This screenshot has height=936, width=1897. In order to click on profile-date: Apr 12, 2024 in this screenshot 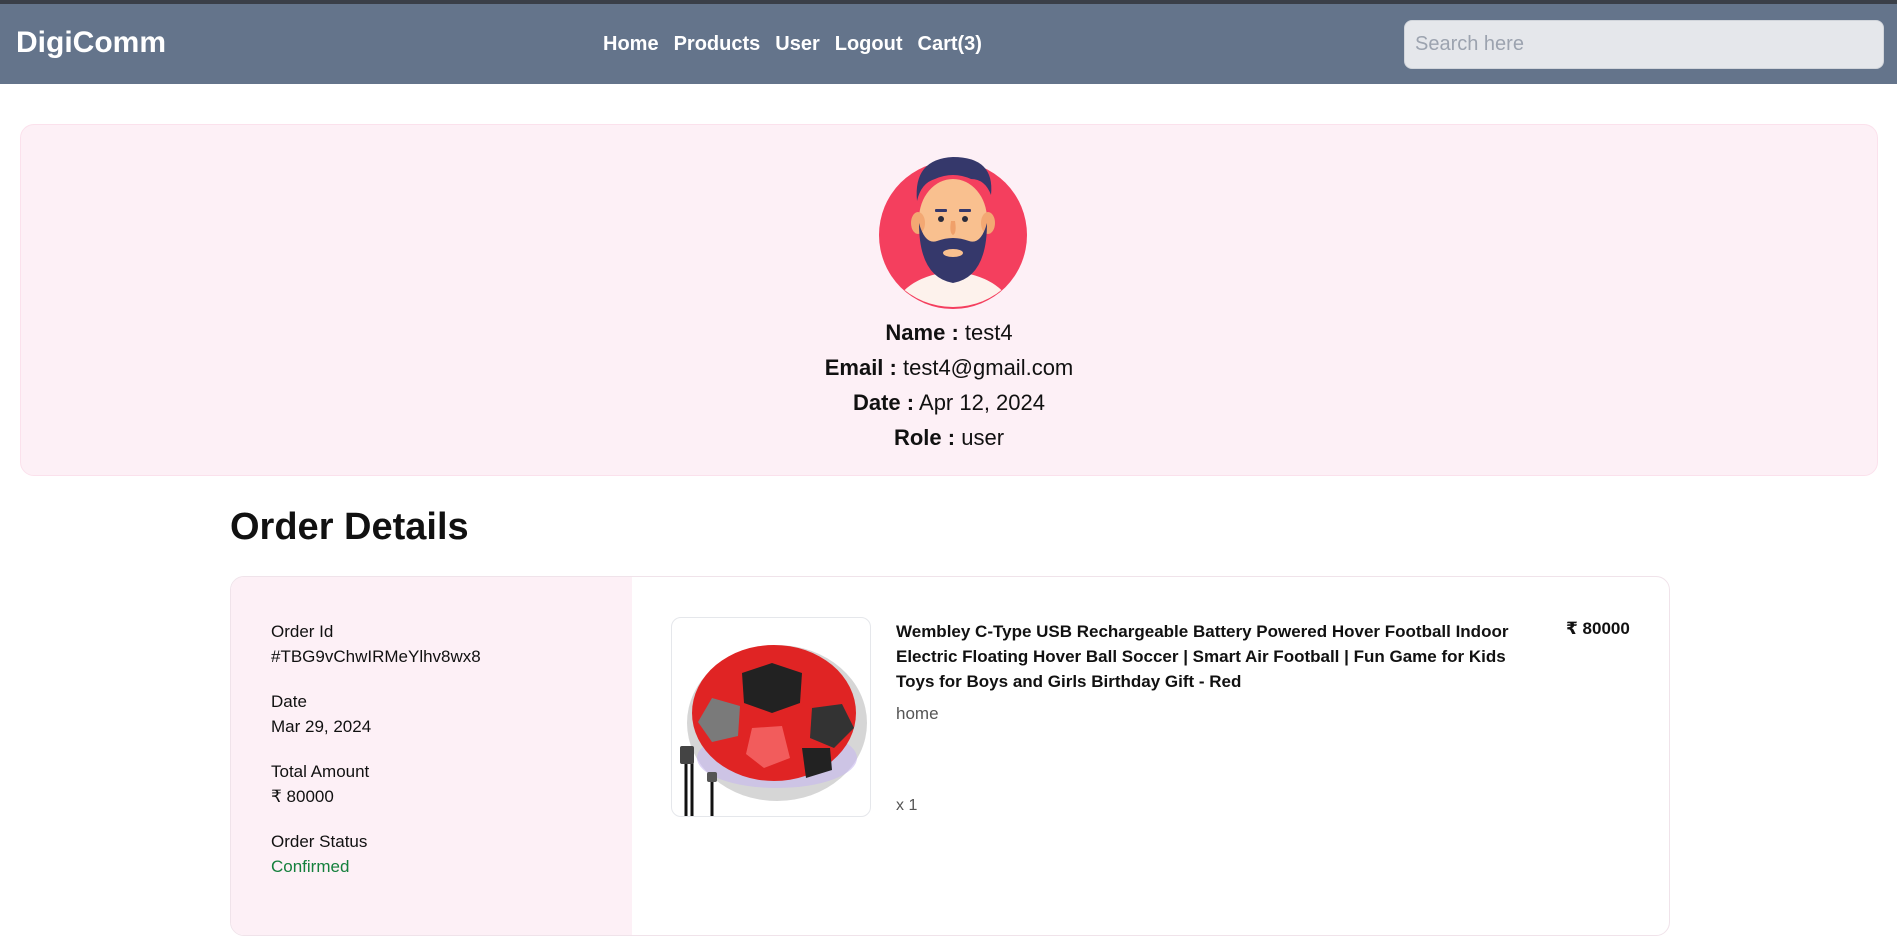, I will do `click(982, 402)`.